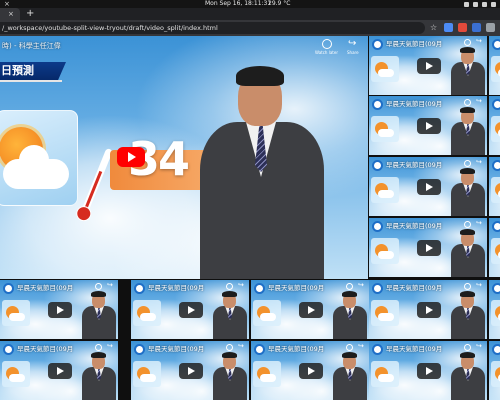  I want to click on power-icon, so click(493, 4).